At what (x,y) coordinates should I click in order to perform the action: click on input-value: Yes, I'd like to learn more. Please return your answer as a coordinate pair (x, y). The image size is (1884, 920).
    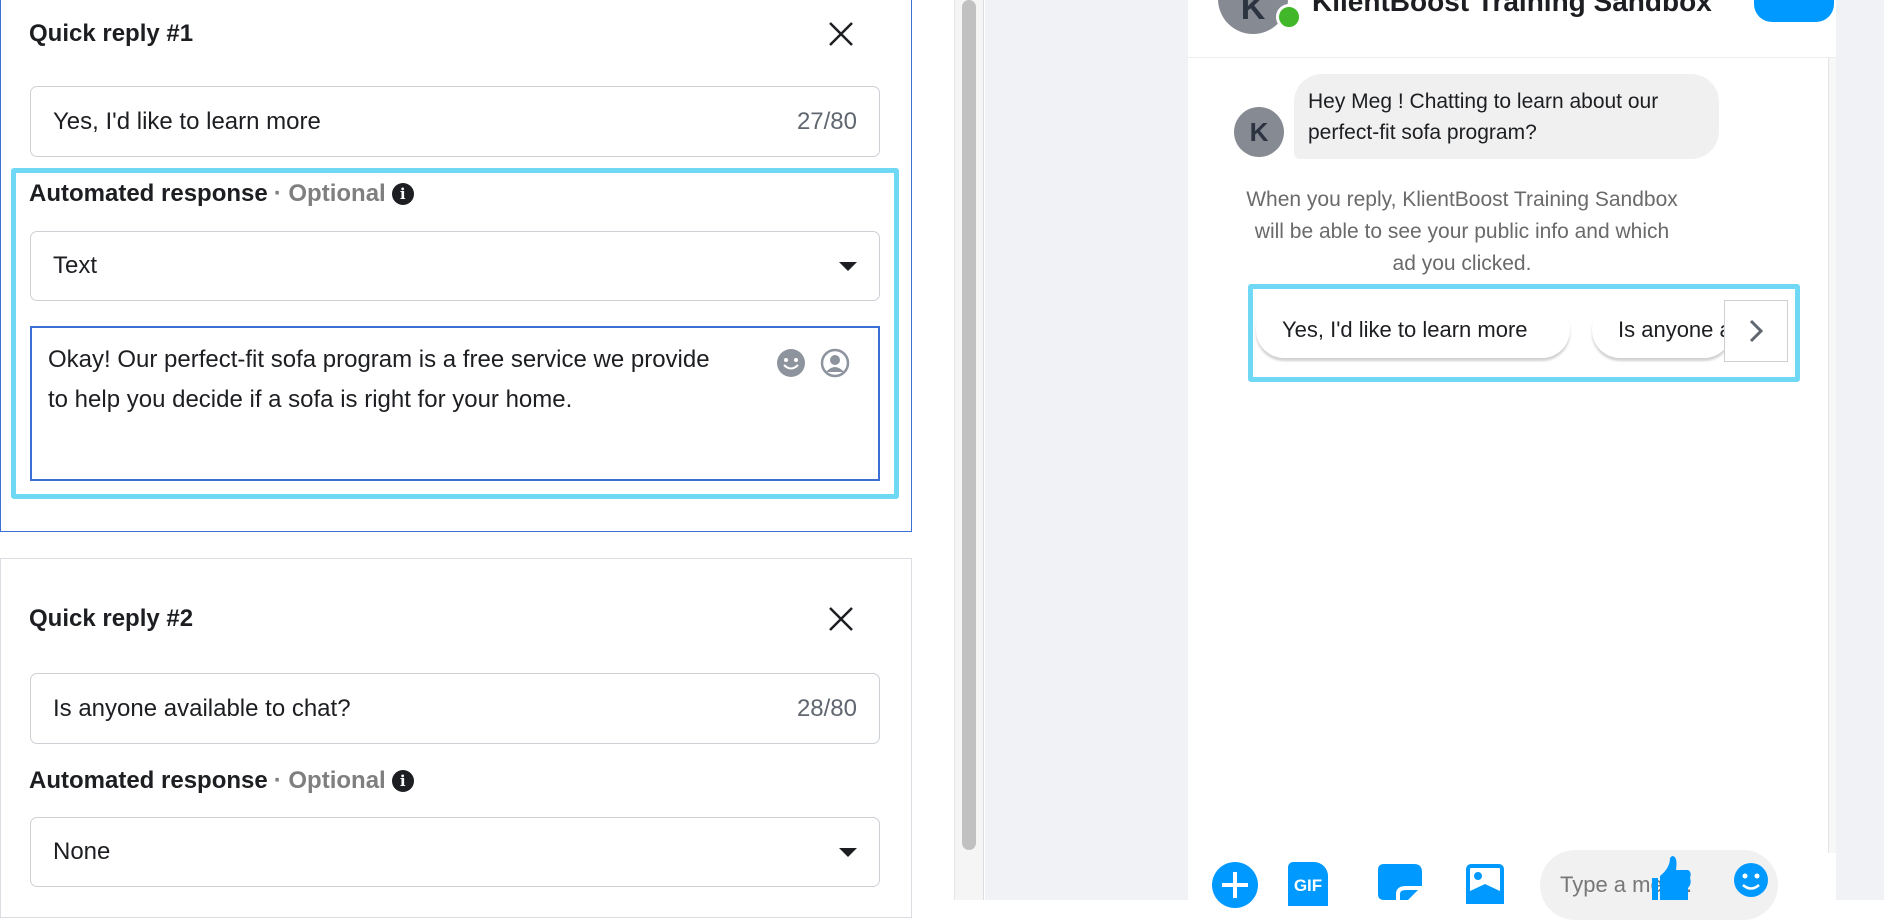
    Looking at the image, I should click on (187, 121).